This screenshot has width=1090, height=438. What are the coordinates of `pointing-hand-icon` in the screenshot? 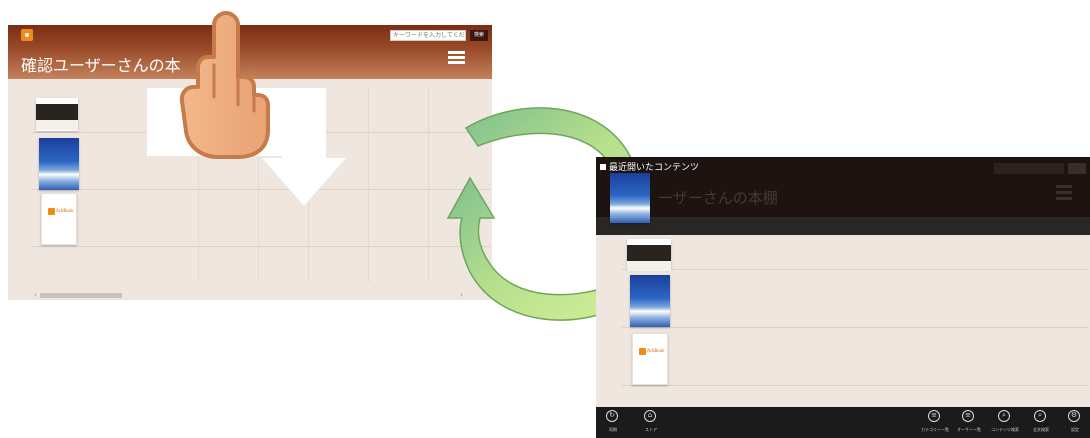 It's located at (224, 85).